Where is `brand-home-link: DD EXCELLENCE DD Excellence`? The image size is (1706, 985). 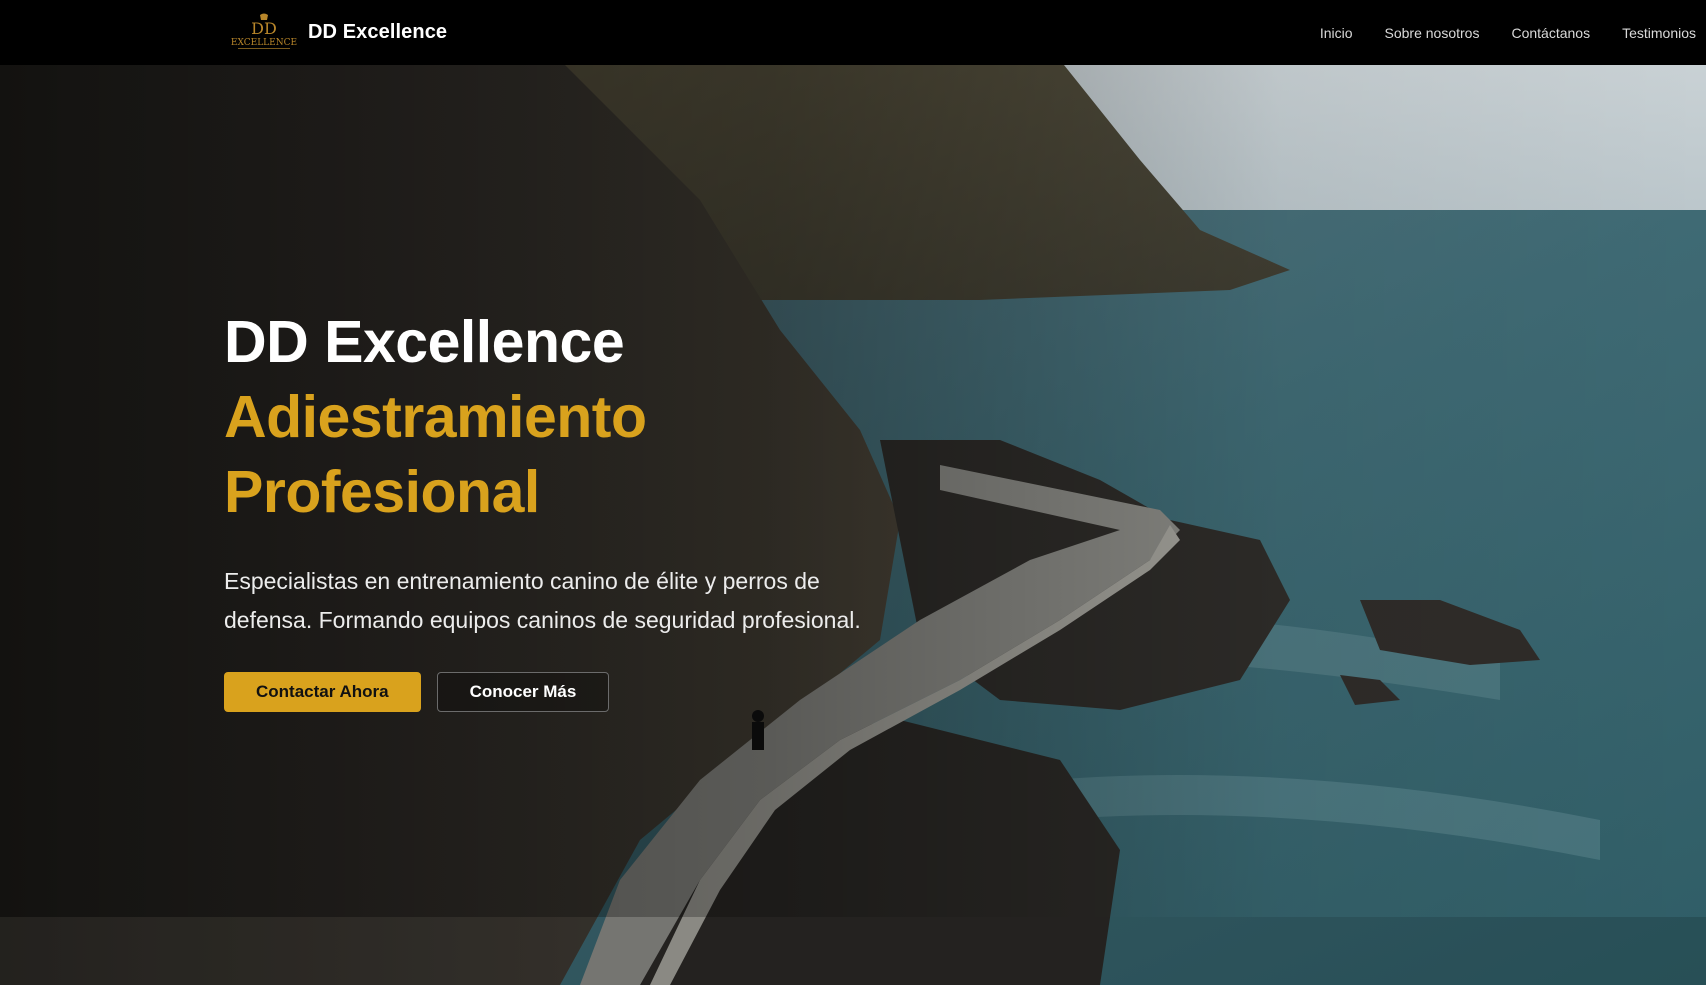
brand-home-link: DD EXCELLENCE DD Excellence is located at coordinates (338, 32).